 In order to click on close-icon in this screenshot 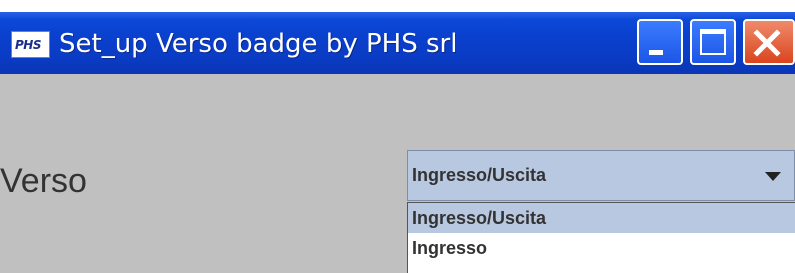, I will do `click(767, 43)`.